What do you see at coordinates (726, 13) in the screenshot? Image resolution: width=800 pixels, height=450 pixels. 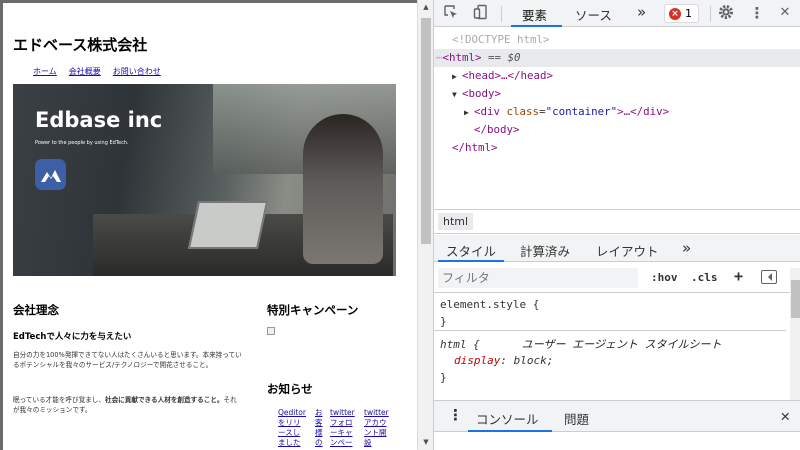 I see `gear-icon` at bounding box center [726, 13].